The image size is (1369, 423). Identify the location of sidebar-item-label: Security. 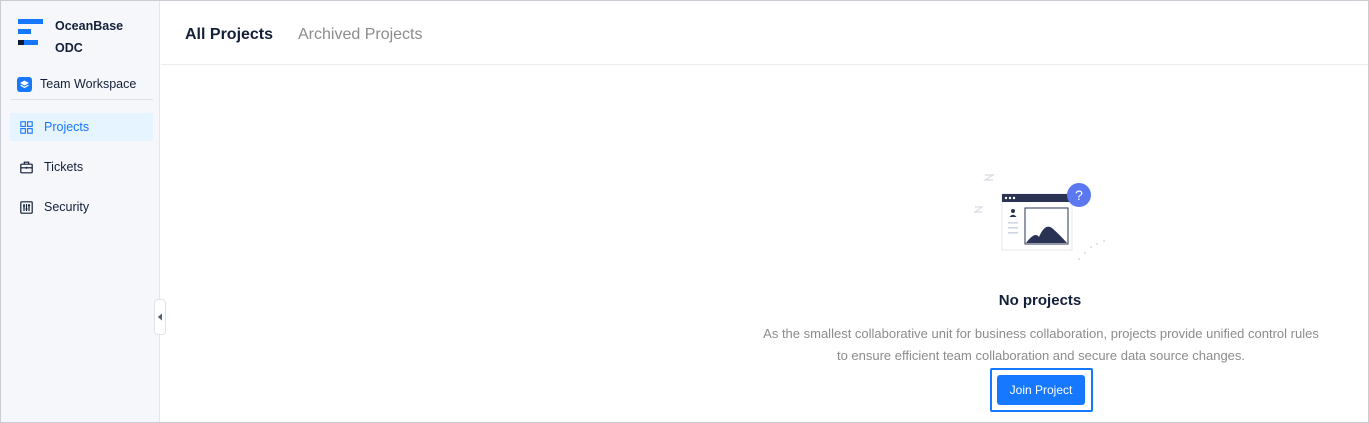
(67, 207).